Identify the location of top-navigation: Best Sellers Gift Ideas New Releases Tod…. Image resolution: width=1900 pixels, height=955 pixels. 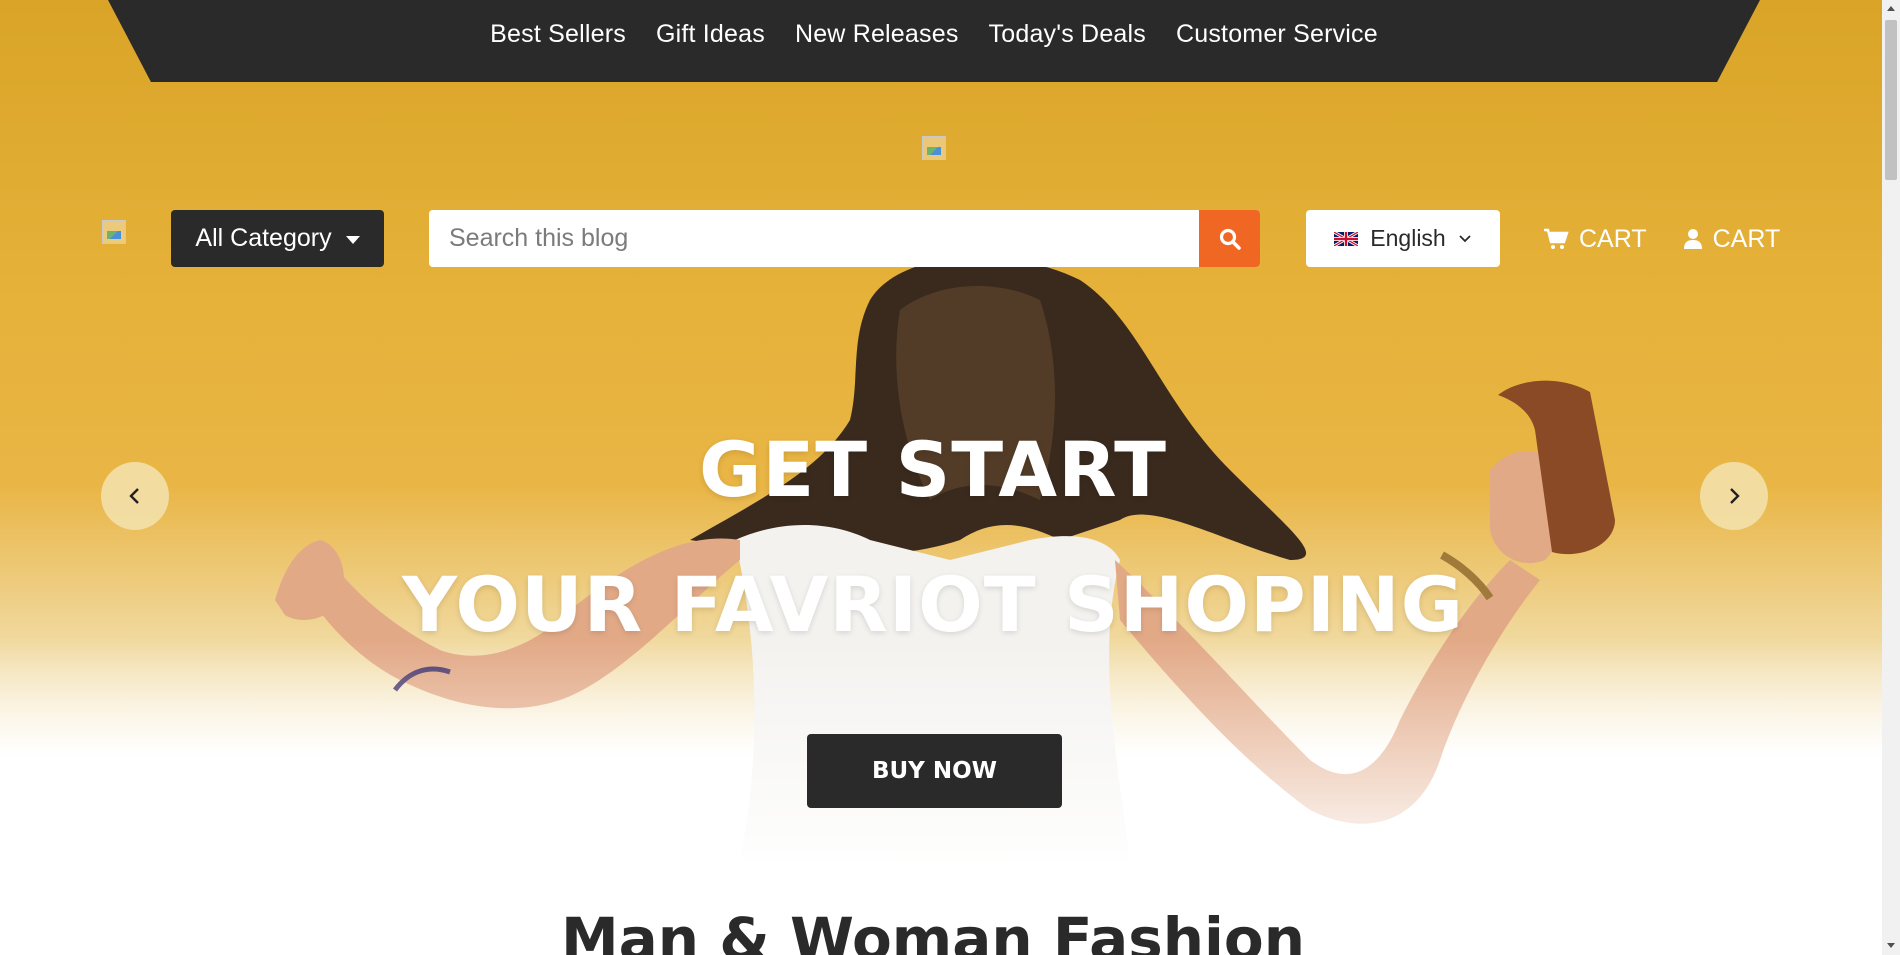
(934, 41).